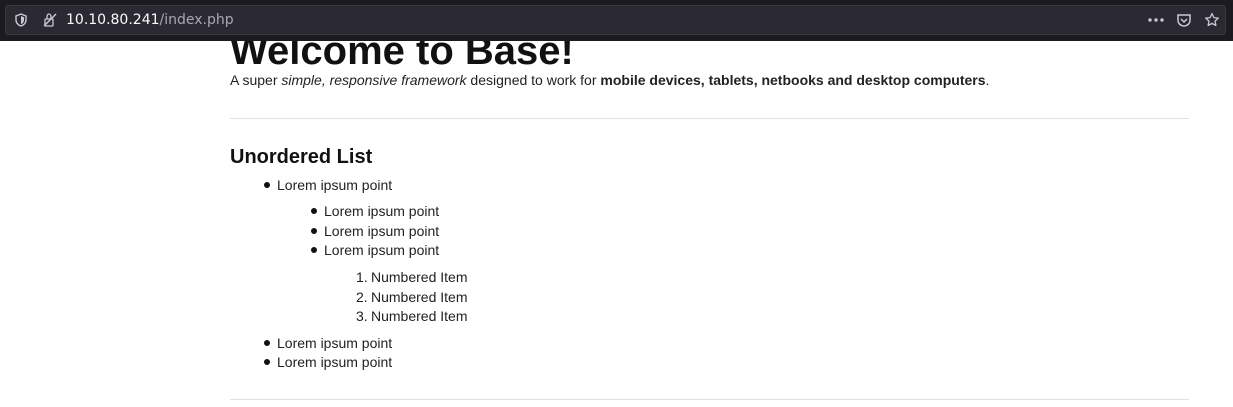 The width and height of the screenshot is (1233, 407). What do you see at coordinates (374, 80) in the screenshot?
I see `subtitle-emphasis: simple, responsive framework` at bounding box center [374, 80].